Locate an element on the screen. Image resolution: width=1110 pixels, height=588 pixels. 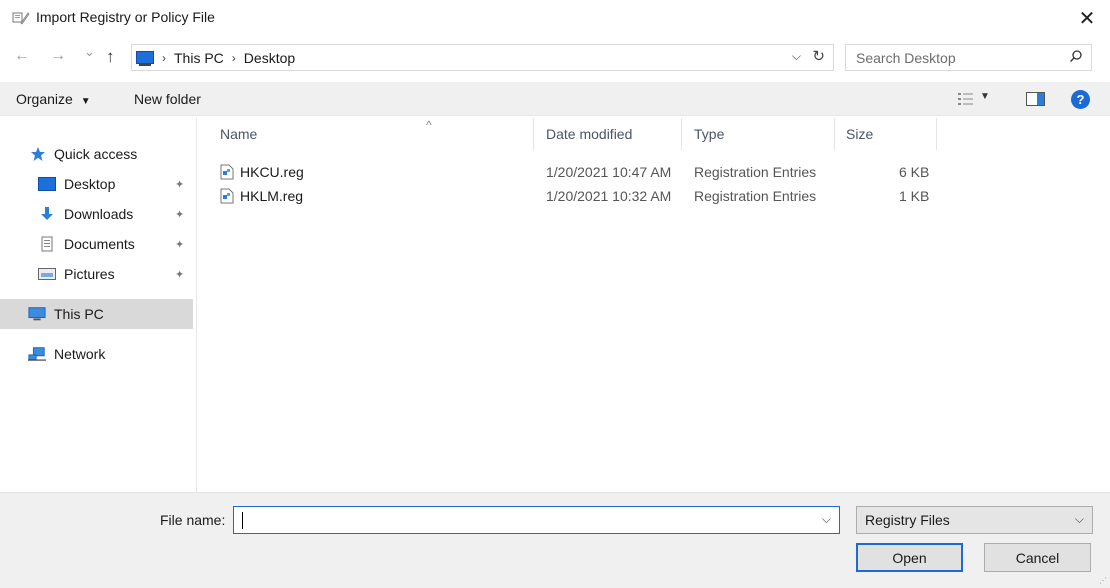
sidebar-item-label: Desktop is located at coordinates (90, 184).